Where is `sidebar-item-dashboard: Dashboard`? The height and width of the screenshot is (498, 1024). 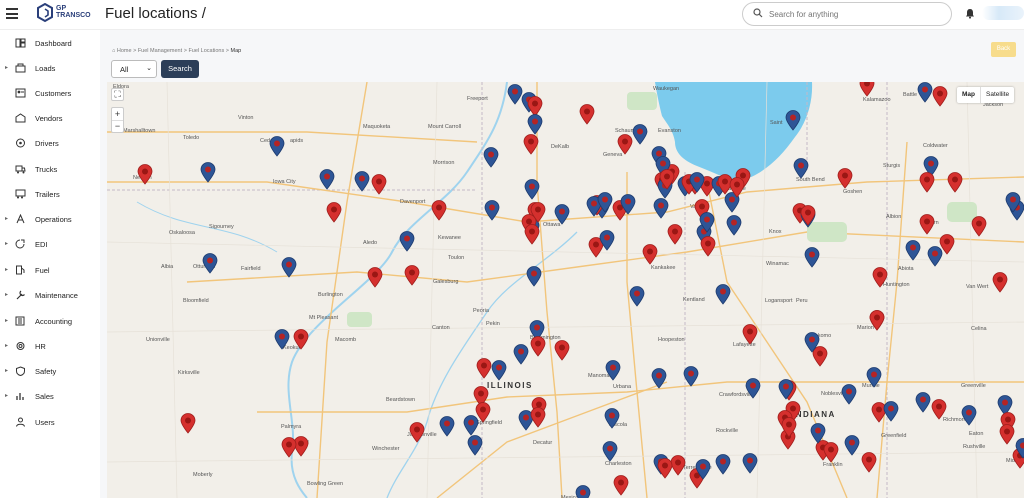 sidebar-item-dashboard: Dashboard is located at coordinates (50, 43).